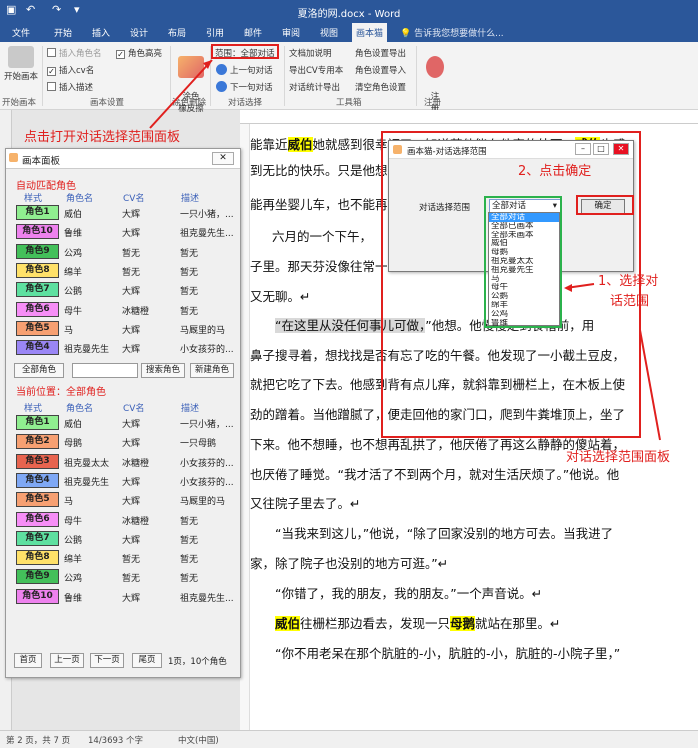 The width and height of the screenshot is (698, 748). What do you see at coordinates (524, 279) in the screenshot?
I see `range-option: 马` at bounding box center [524, 279].